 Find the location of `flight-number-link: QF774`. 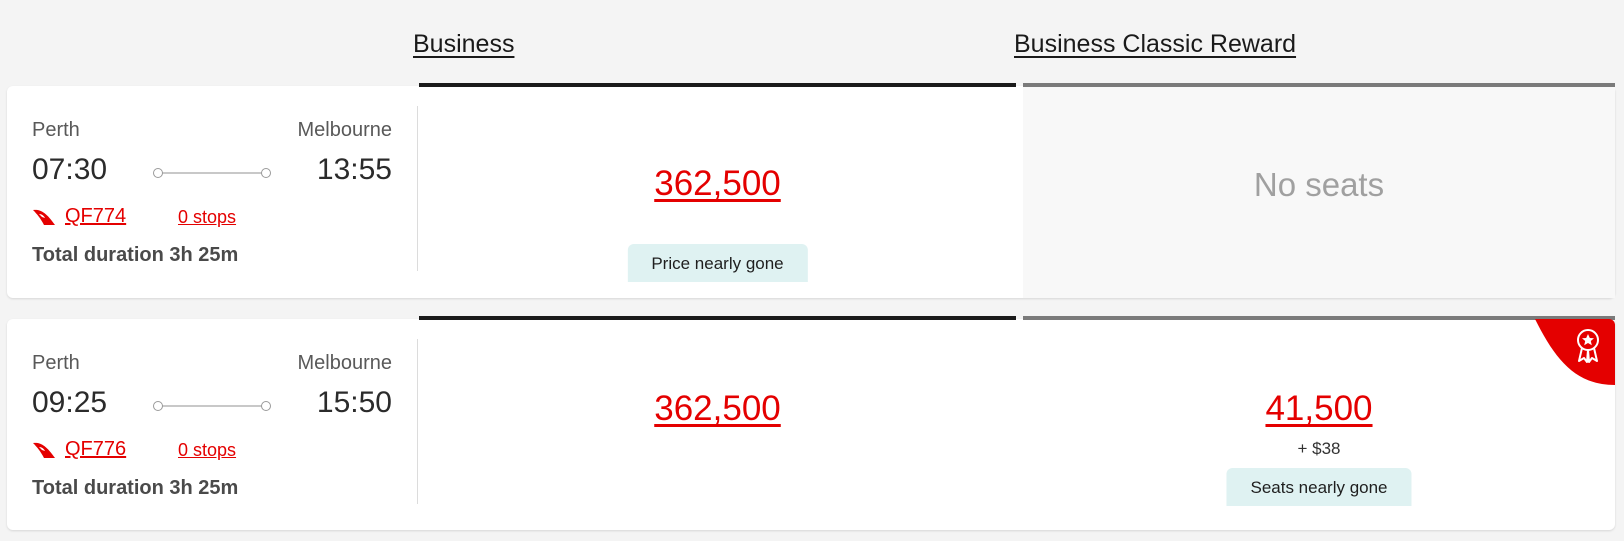

flight-number-link: QF774 is located at coordinates (95, 216).